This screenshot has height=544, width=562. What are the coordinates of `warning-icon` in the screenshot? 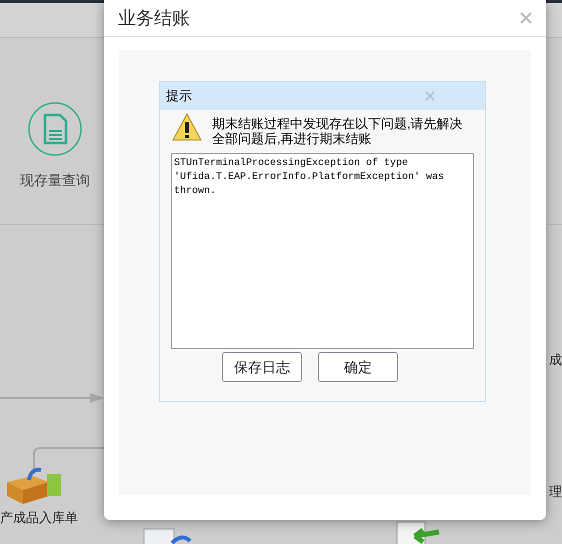 It's located at (187, 127).